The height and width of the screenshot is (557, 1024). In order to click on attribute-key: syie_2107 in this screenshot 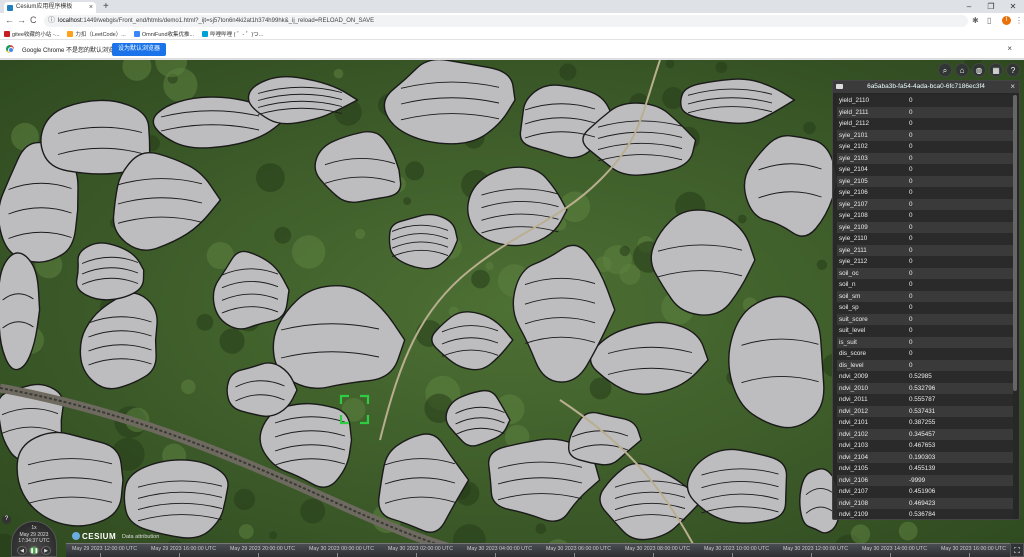, I will do `click(853, 204)`.